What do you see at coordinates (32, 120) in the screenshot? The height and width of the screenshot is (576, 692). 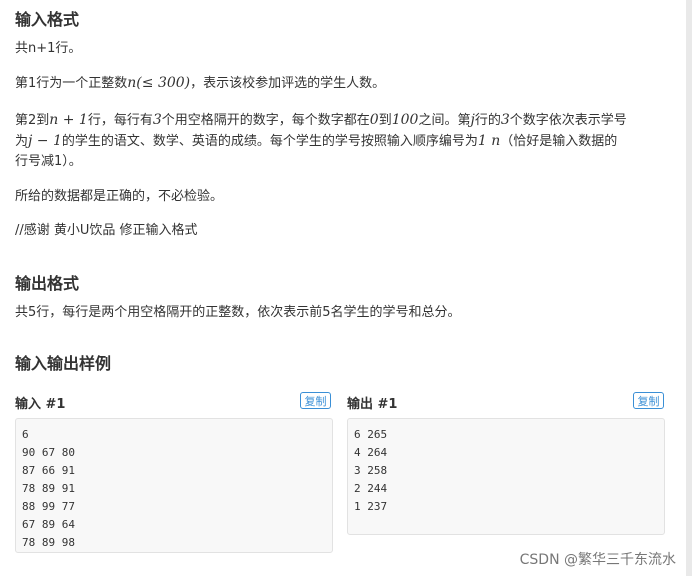 I see `text: 第2到` at bounding box center [32, 120].